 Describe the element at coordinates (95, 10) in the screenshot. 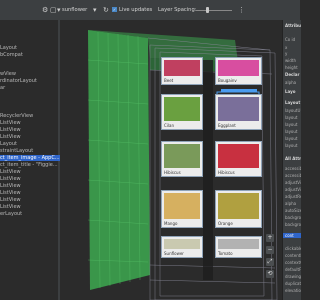

I see `device-dropdown-chevron-icon: ▾` at that location.